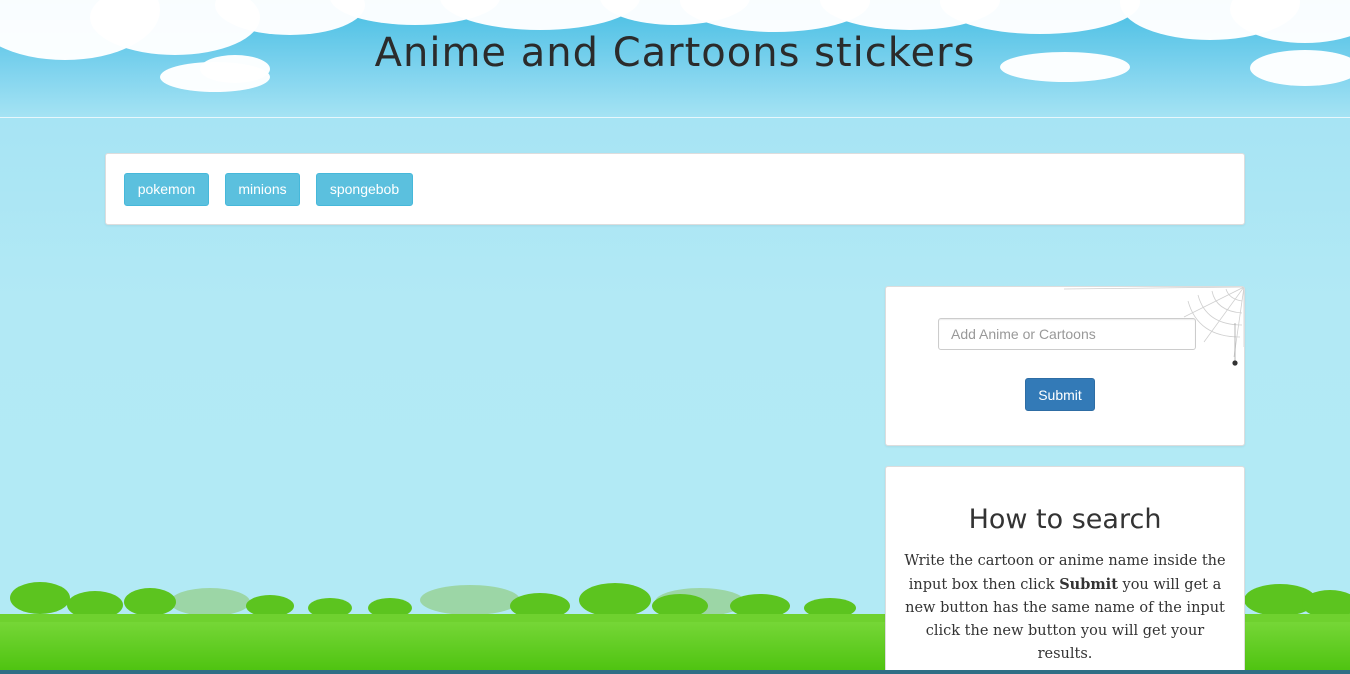 Image resolution: width=1350 pixels, height=674 pixels. Describe the element at coordinates (1060, 394) in the screenshot. I see `submit-button: Submit` at that location.